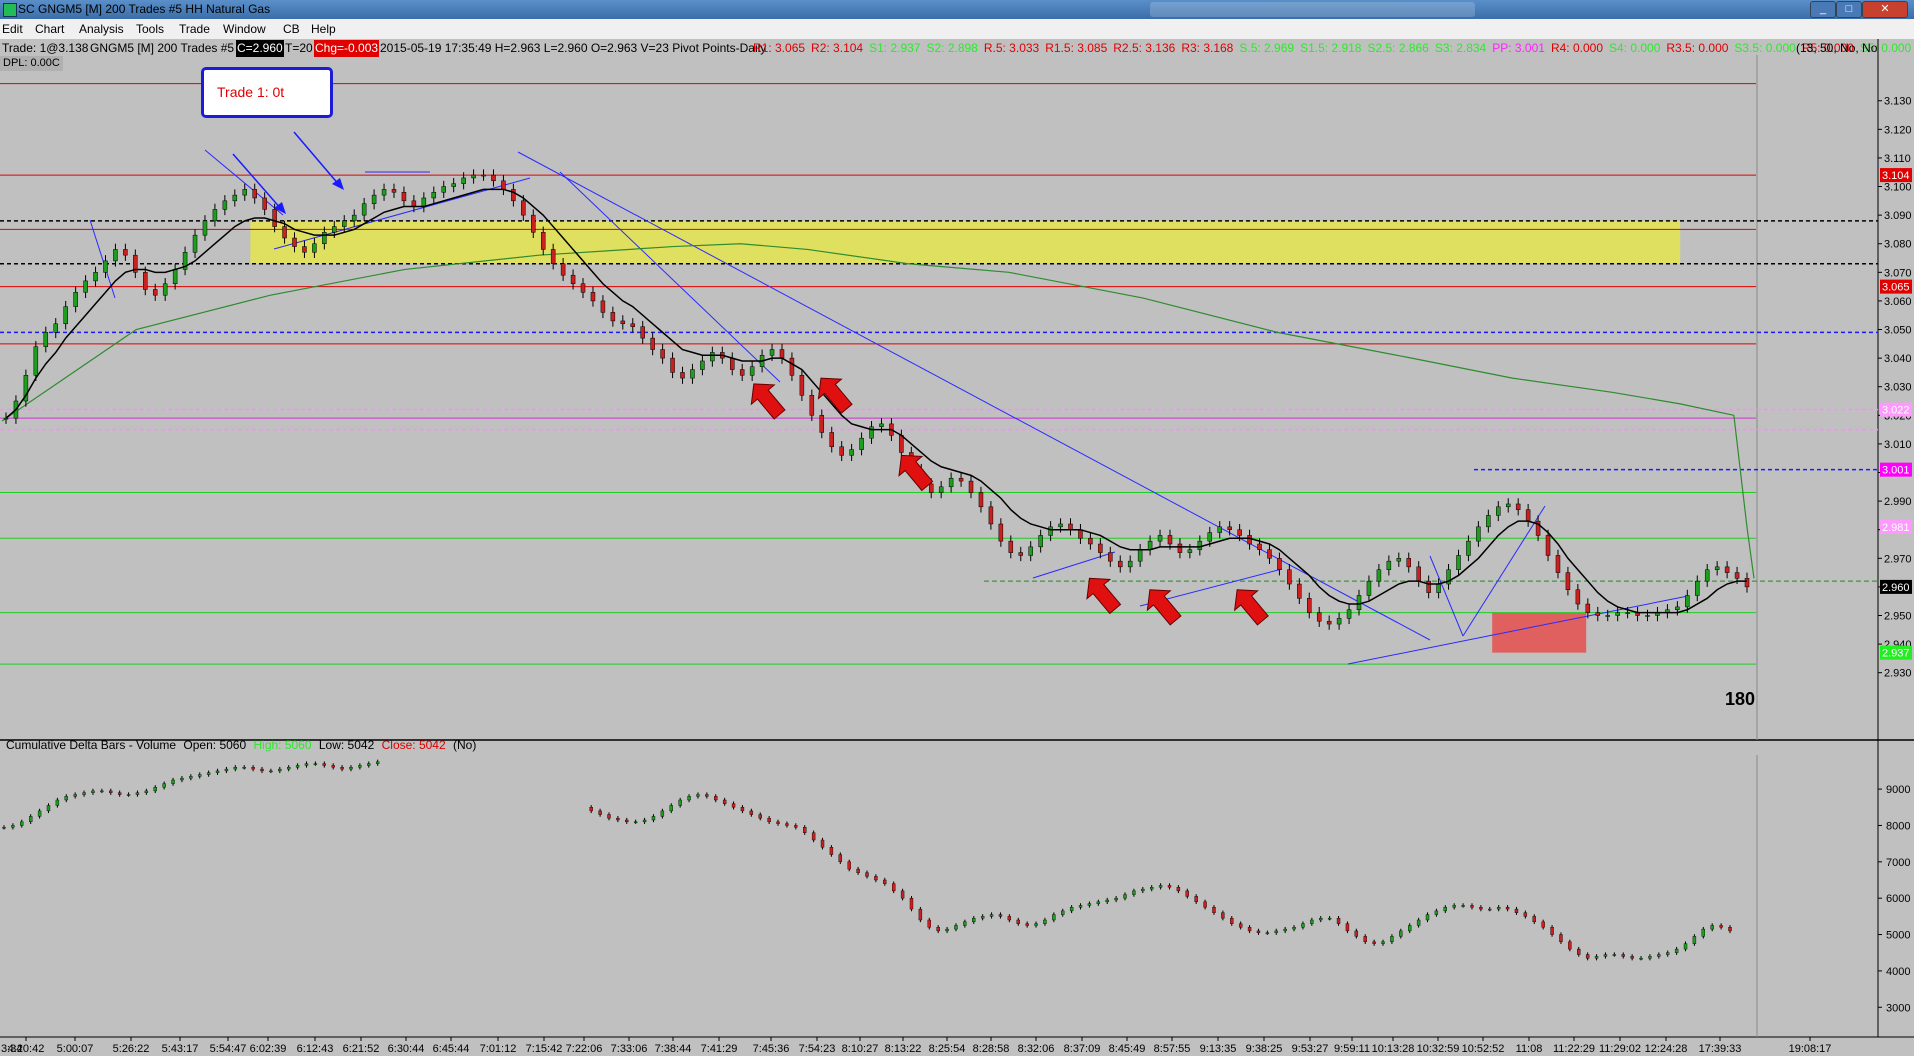 The width and height of the screenshot is (1914, 1056). What do you see at coordinates (1896, 175) in the screenshot?
I see `price-marker: 3.104` at bounding box center [1896, 175].